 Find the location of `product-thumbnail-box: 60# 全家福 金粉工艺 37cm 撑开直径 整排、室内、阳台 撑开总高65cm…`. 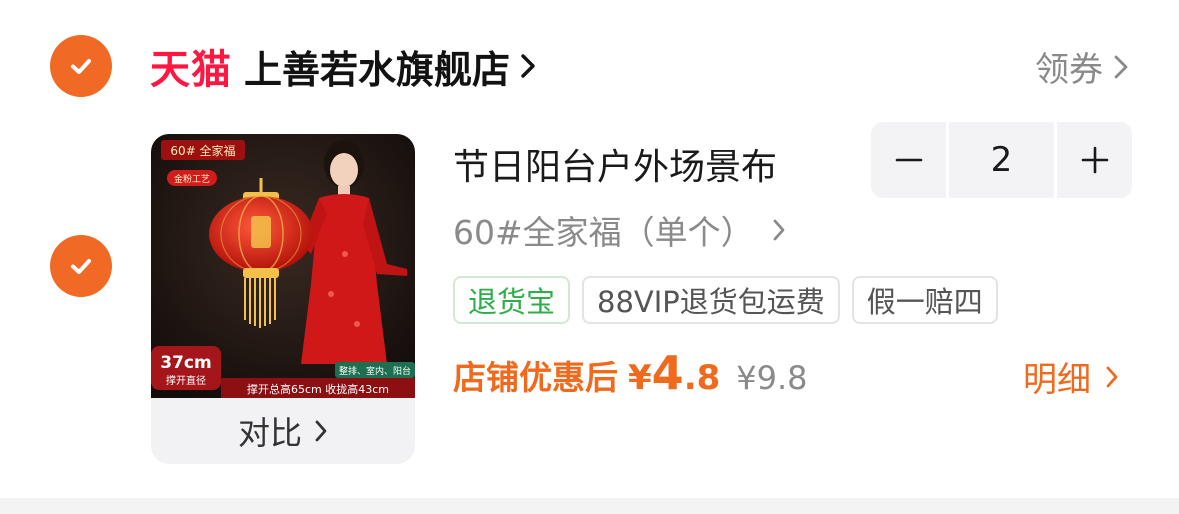

product-thumbnail-box: 60# 全家福 金粉工艺 37cm 撑开直径 整排、室内、阳台 撑开总高65cm… is located at coordinates (283, 299).